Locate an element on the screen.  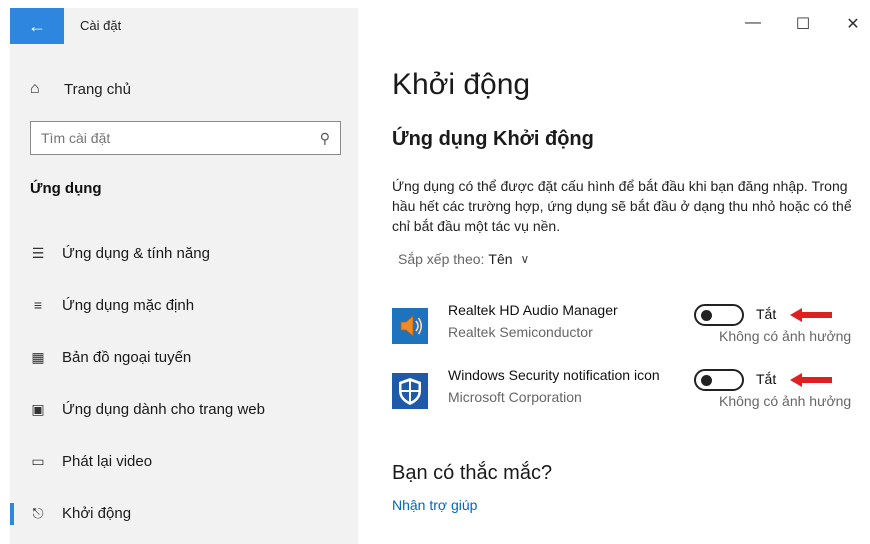
sidebar-item-apps-features: ☰ Ứng dụng & tính năng is located at coordinates (184, 253).